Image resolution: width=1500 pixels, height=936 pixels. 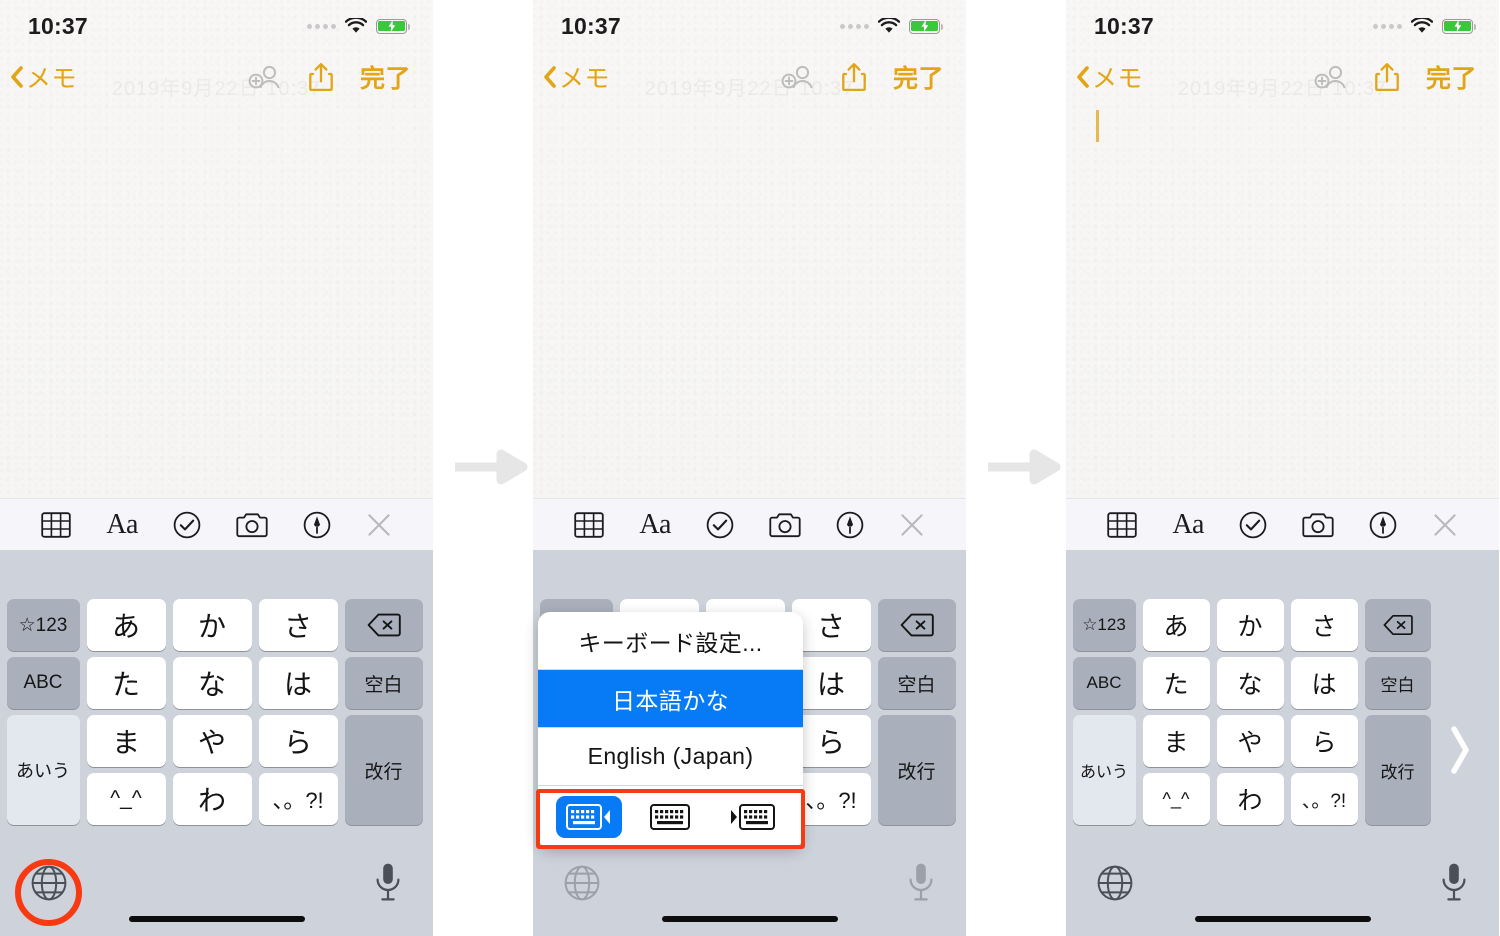 What do you see at coordinates (391, 26) in the screenshot?
I see `charging-bolt-icon` at bounding box center [391, 26].